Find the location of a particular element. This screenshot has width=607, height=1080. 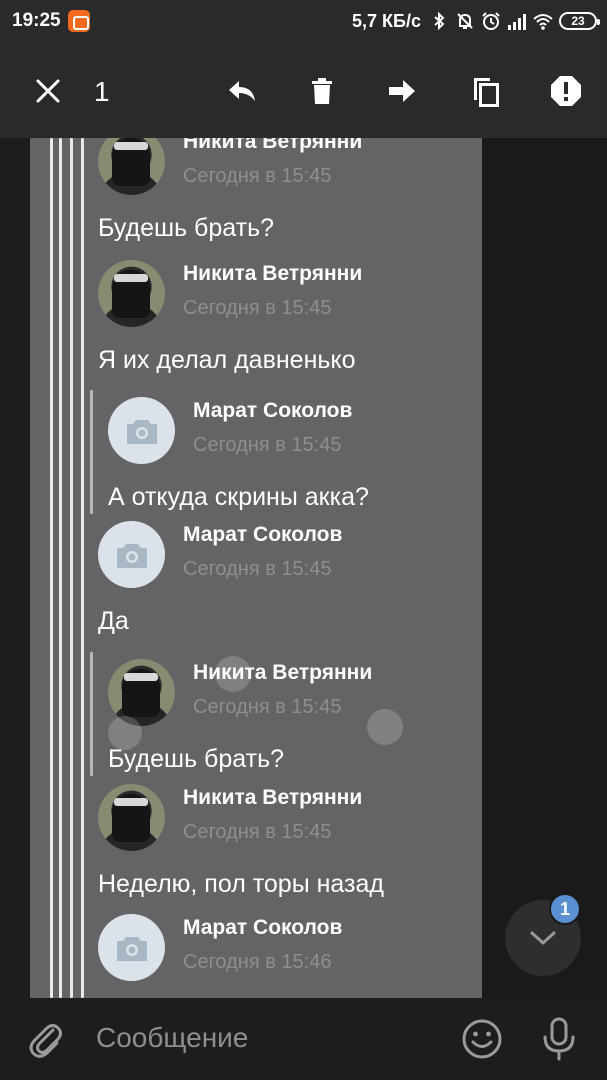

battery-icon: 23 is located at coordinates (579, 21).